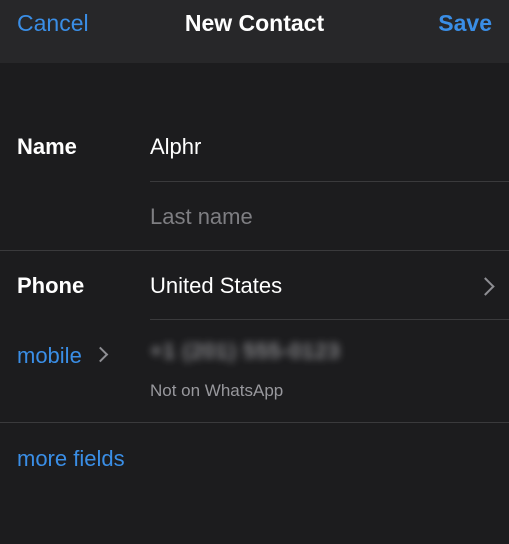 The height and width of the screenshot is (544, 509). What do you see at coordinates (216, 286) in the screenshot?
I see `country-selector: United States` at bounding box center [216, 286].